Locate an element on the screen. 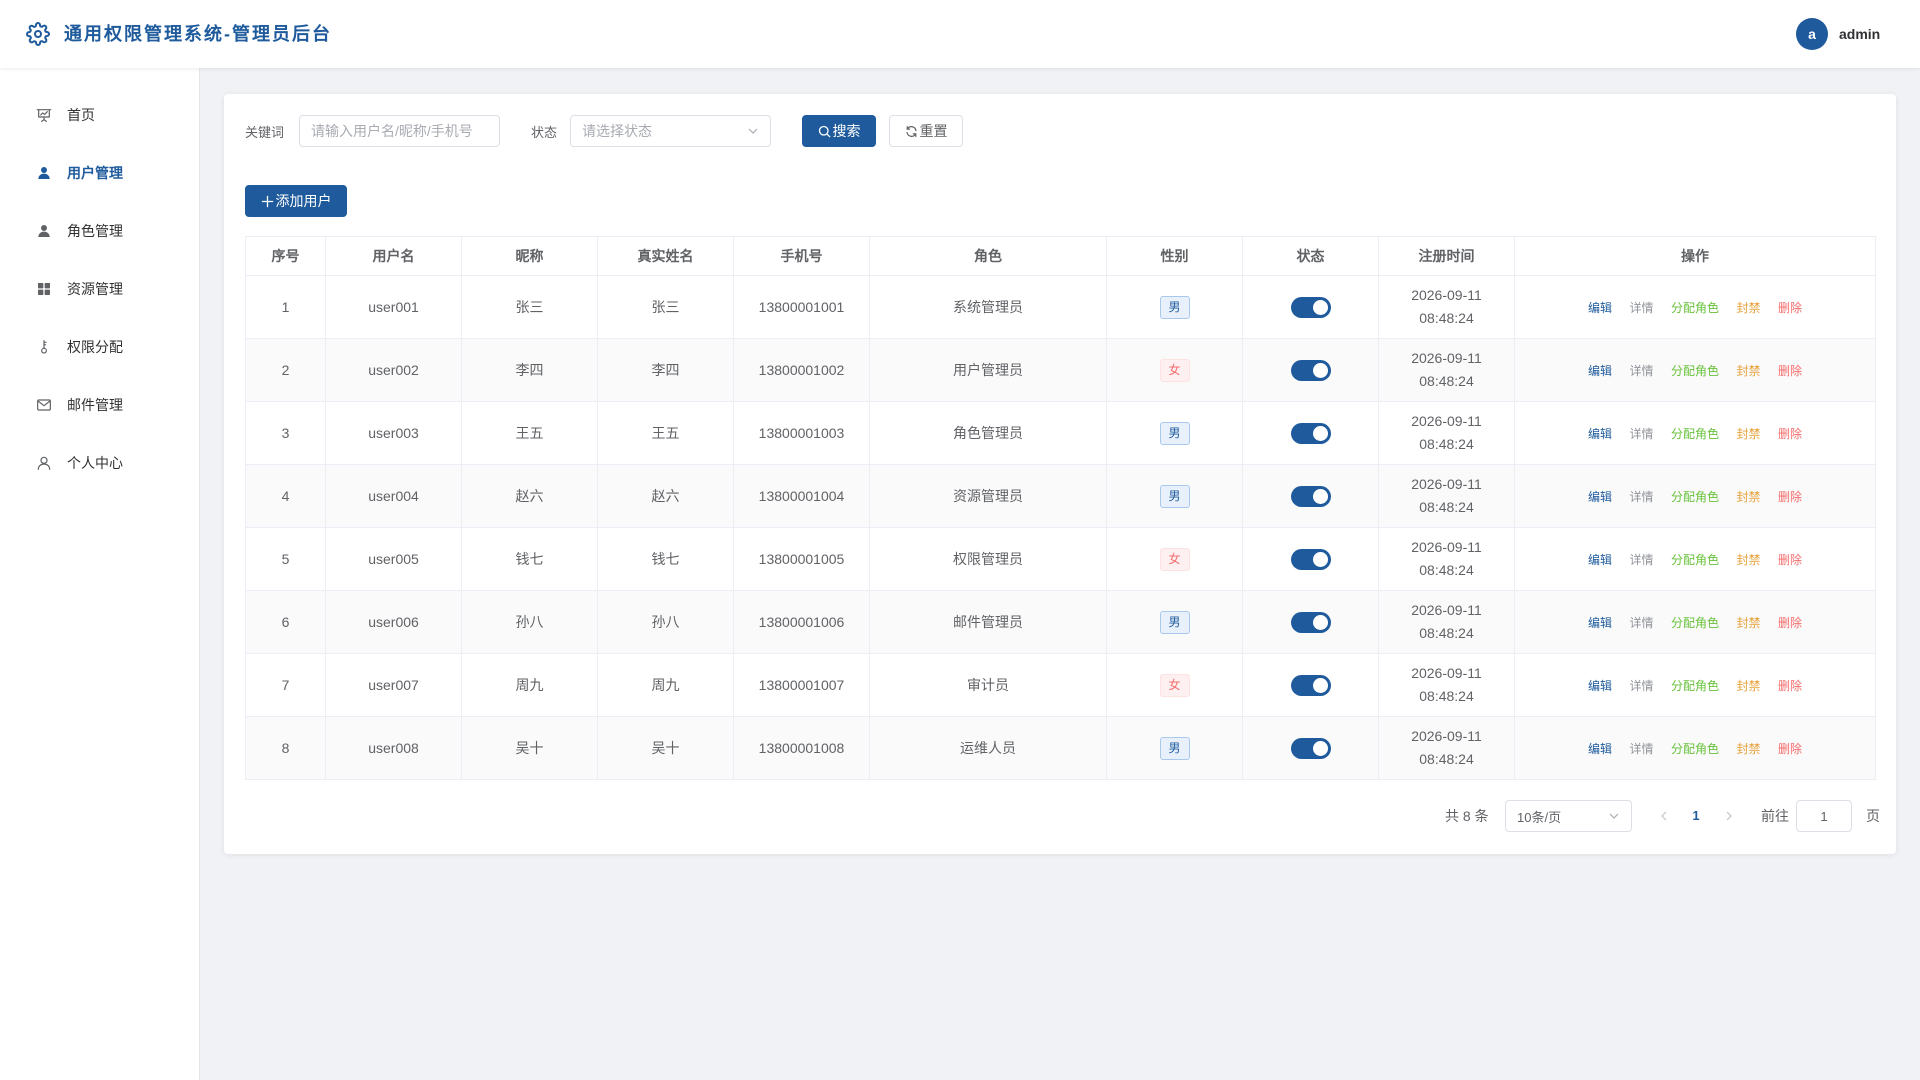 The height and width of the screenshot is (1080, 1920). goto-page-input is located at coordinates (1824, 816).